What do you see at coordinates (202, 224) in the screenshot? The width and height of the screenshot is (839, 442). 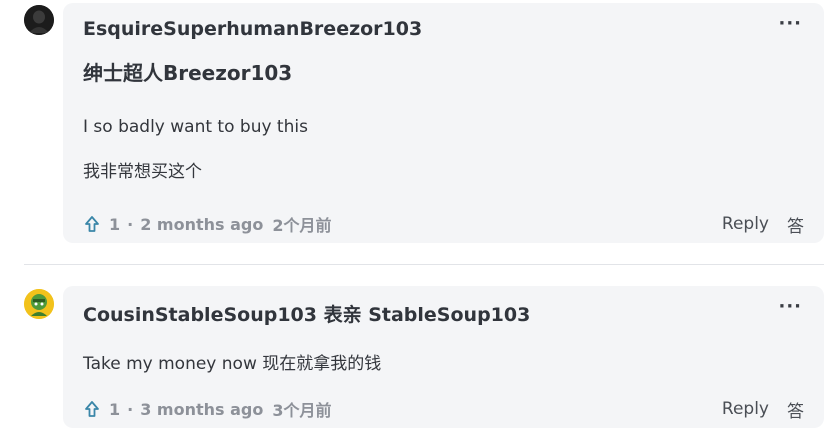 I see `timestamp: 2 months ago` at bounding box center [202, 224].